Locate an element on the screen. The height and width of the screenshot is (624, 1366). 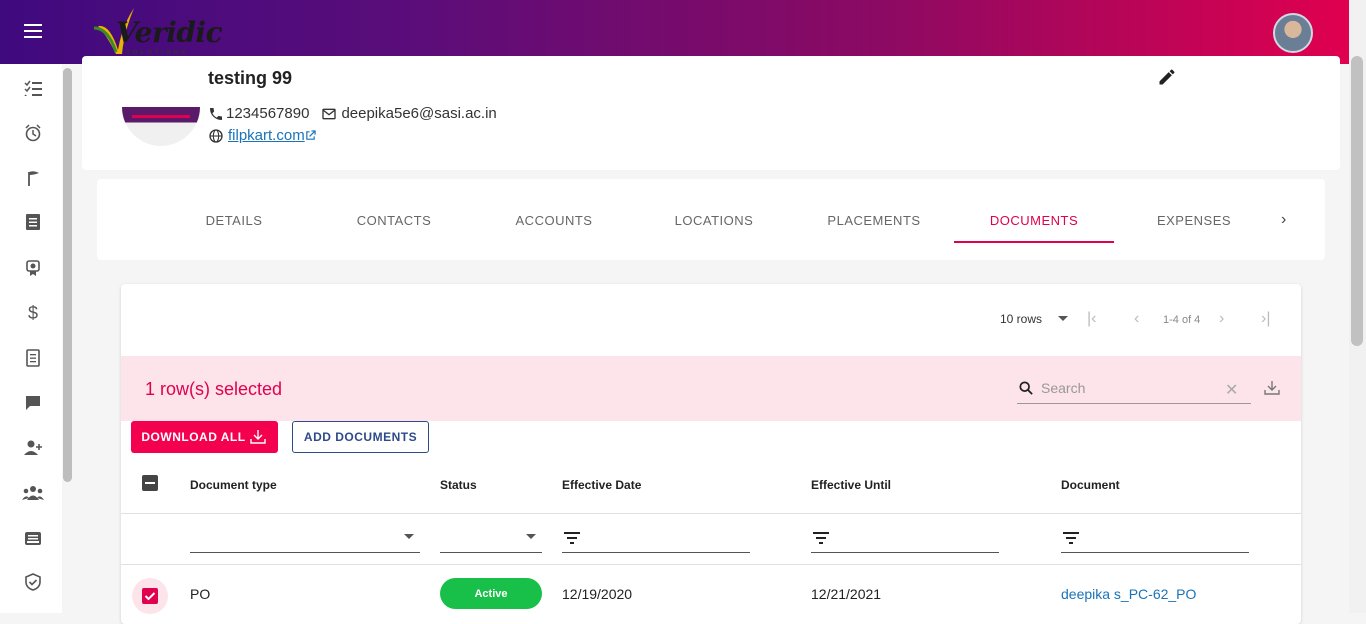
next-page-icon: › is located at coordinates (1221, 319).